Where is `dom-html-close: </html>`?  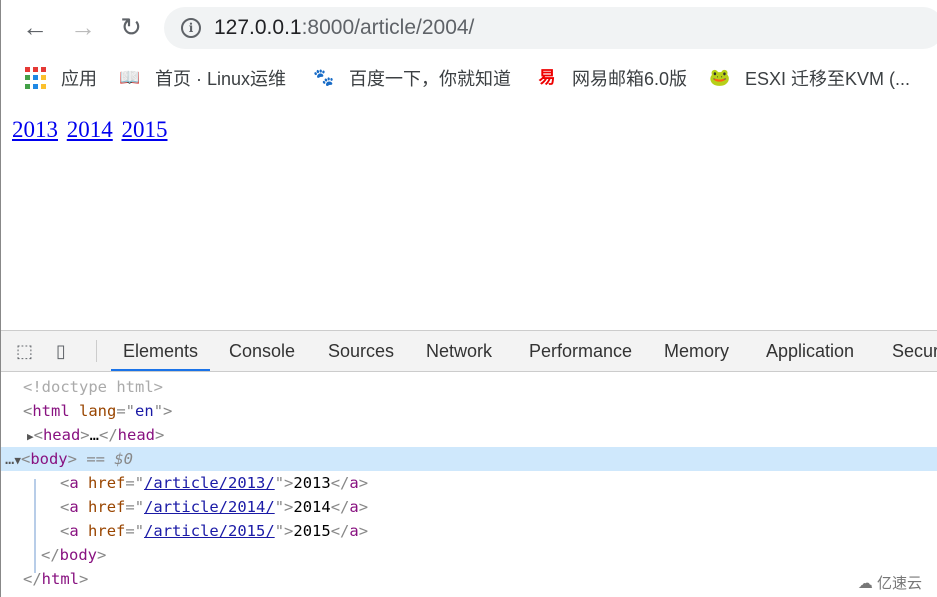
dom-html-close: </html> is located at coordinates (469, 579).